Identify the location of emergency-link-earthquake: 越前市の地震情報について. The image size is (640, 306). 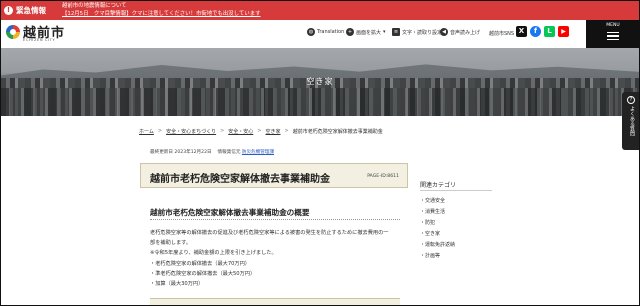
(161, 6).